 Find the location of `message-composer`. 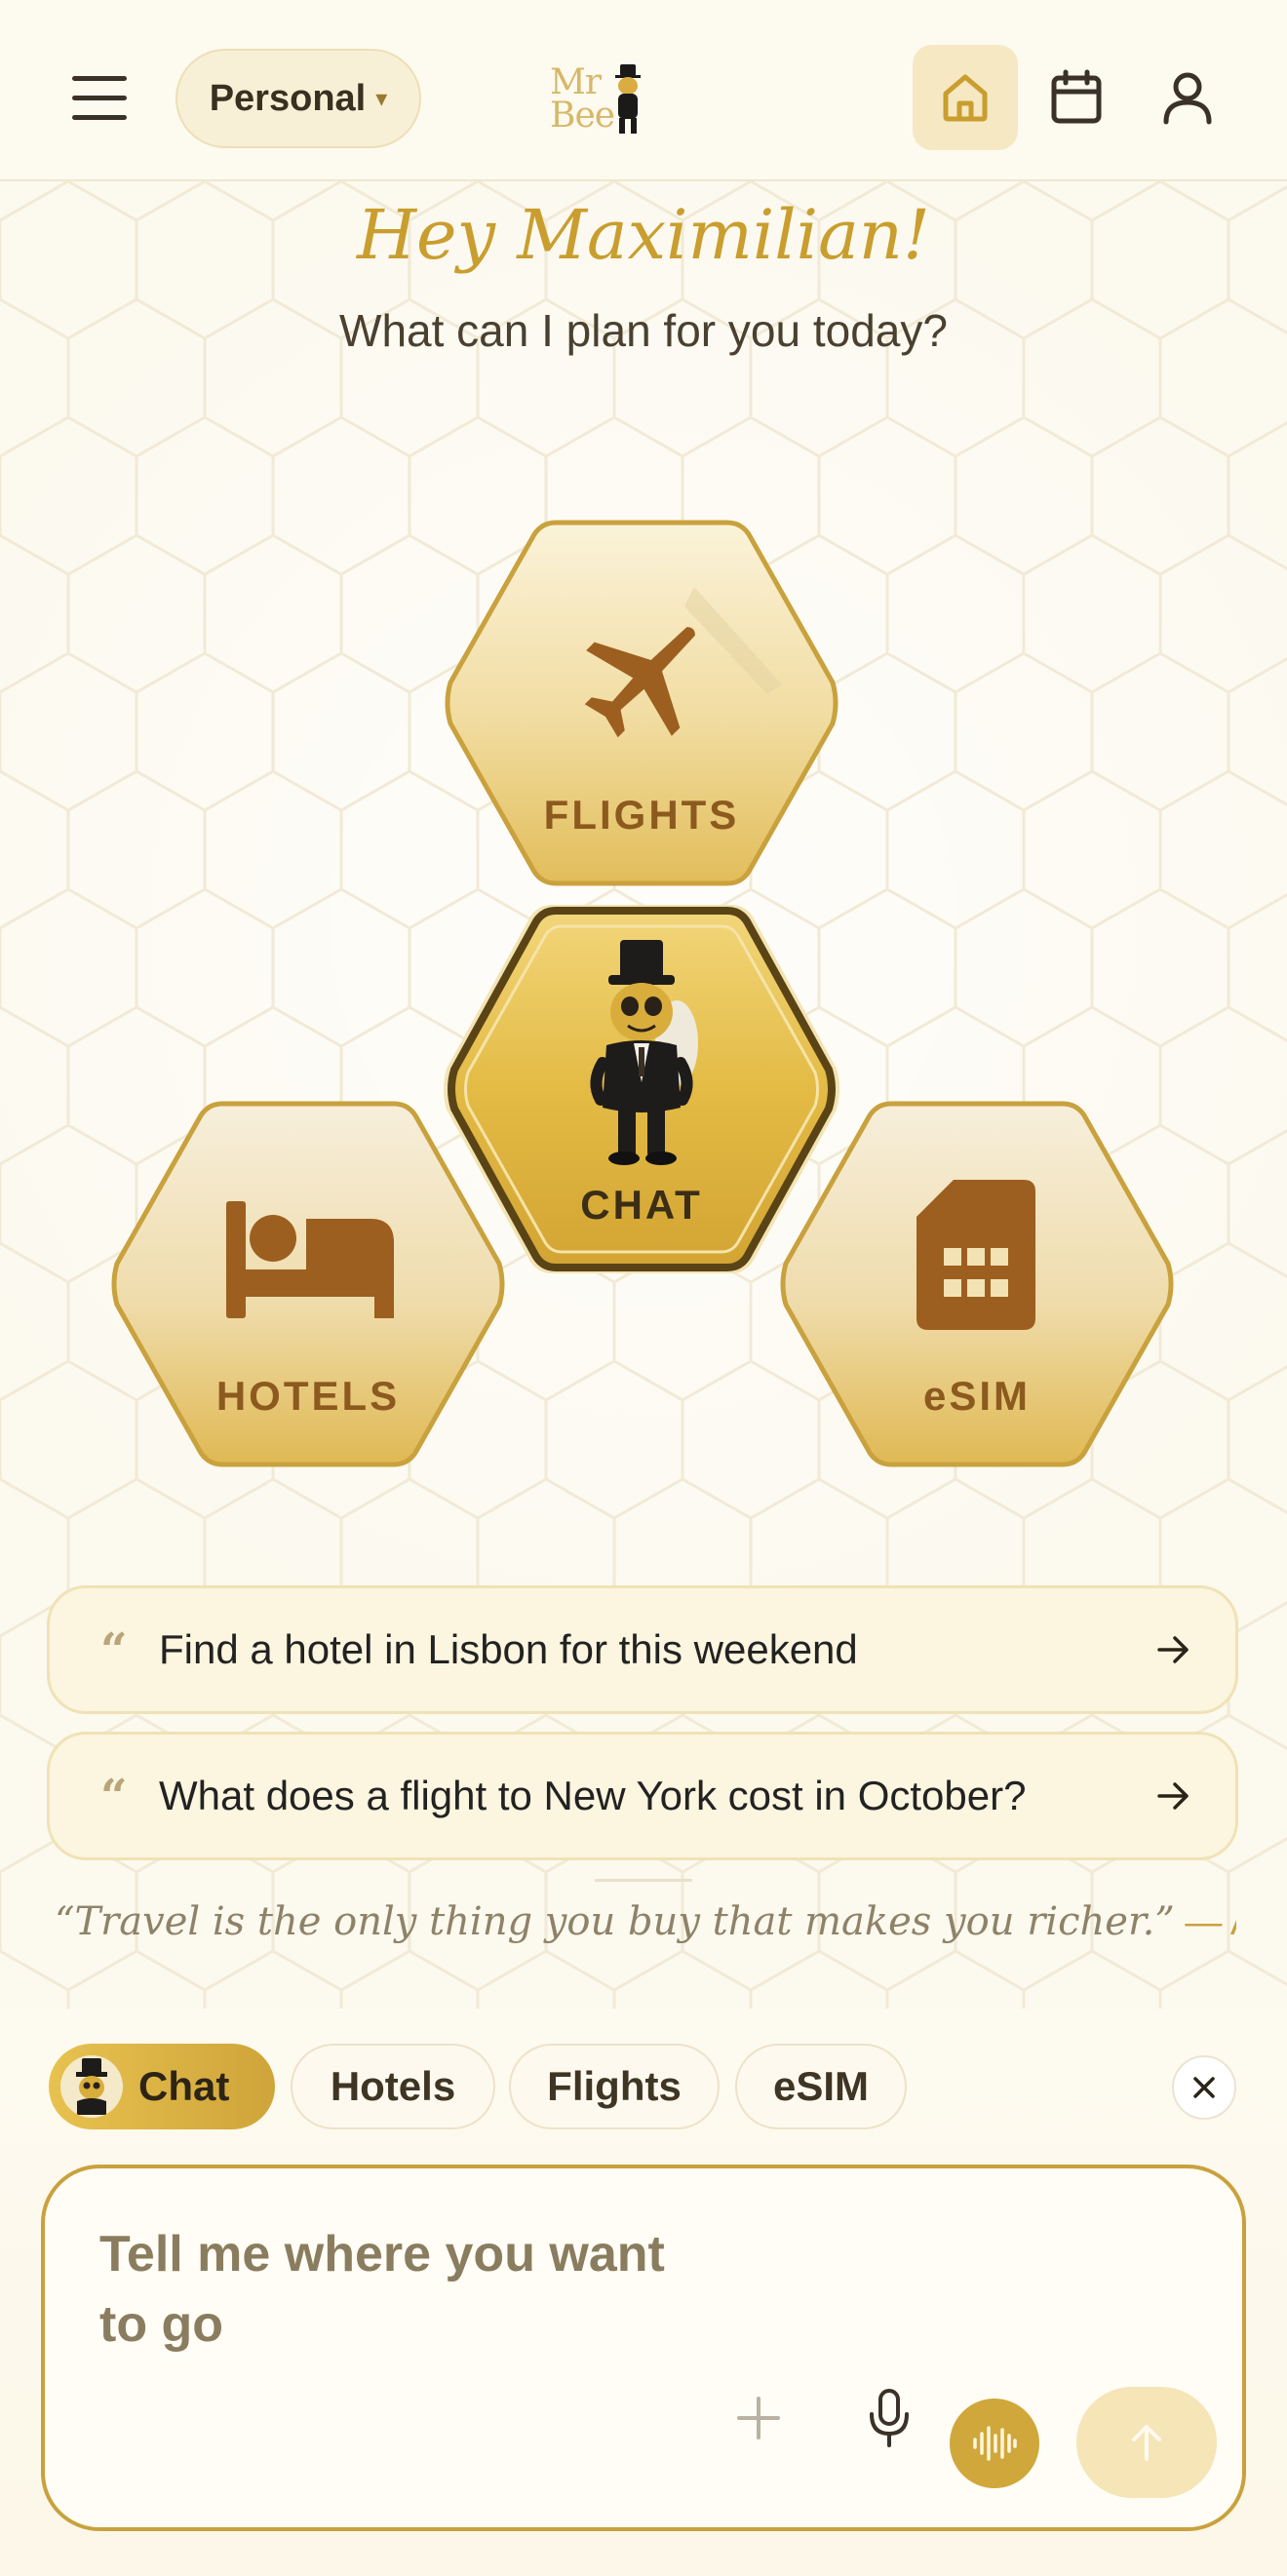

message-composer is located at coordinates (643, 2348).